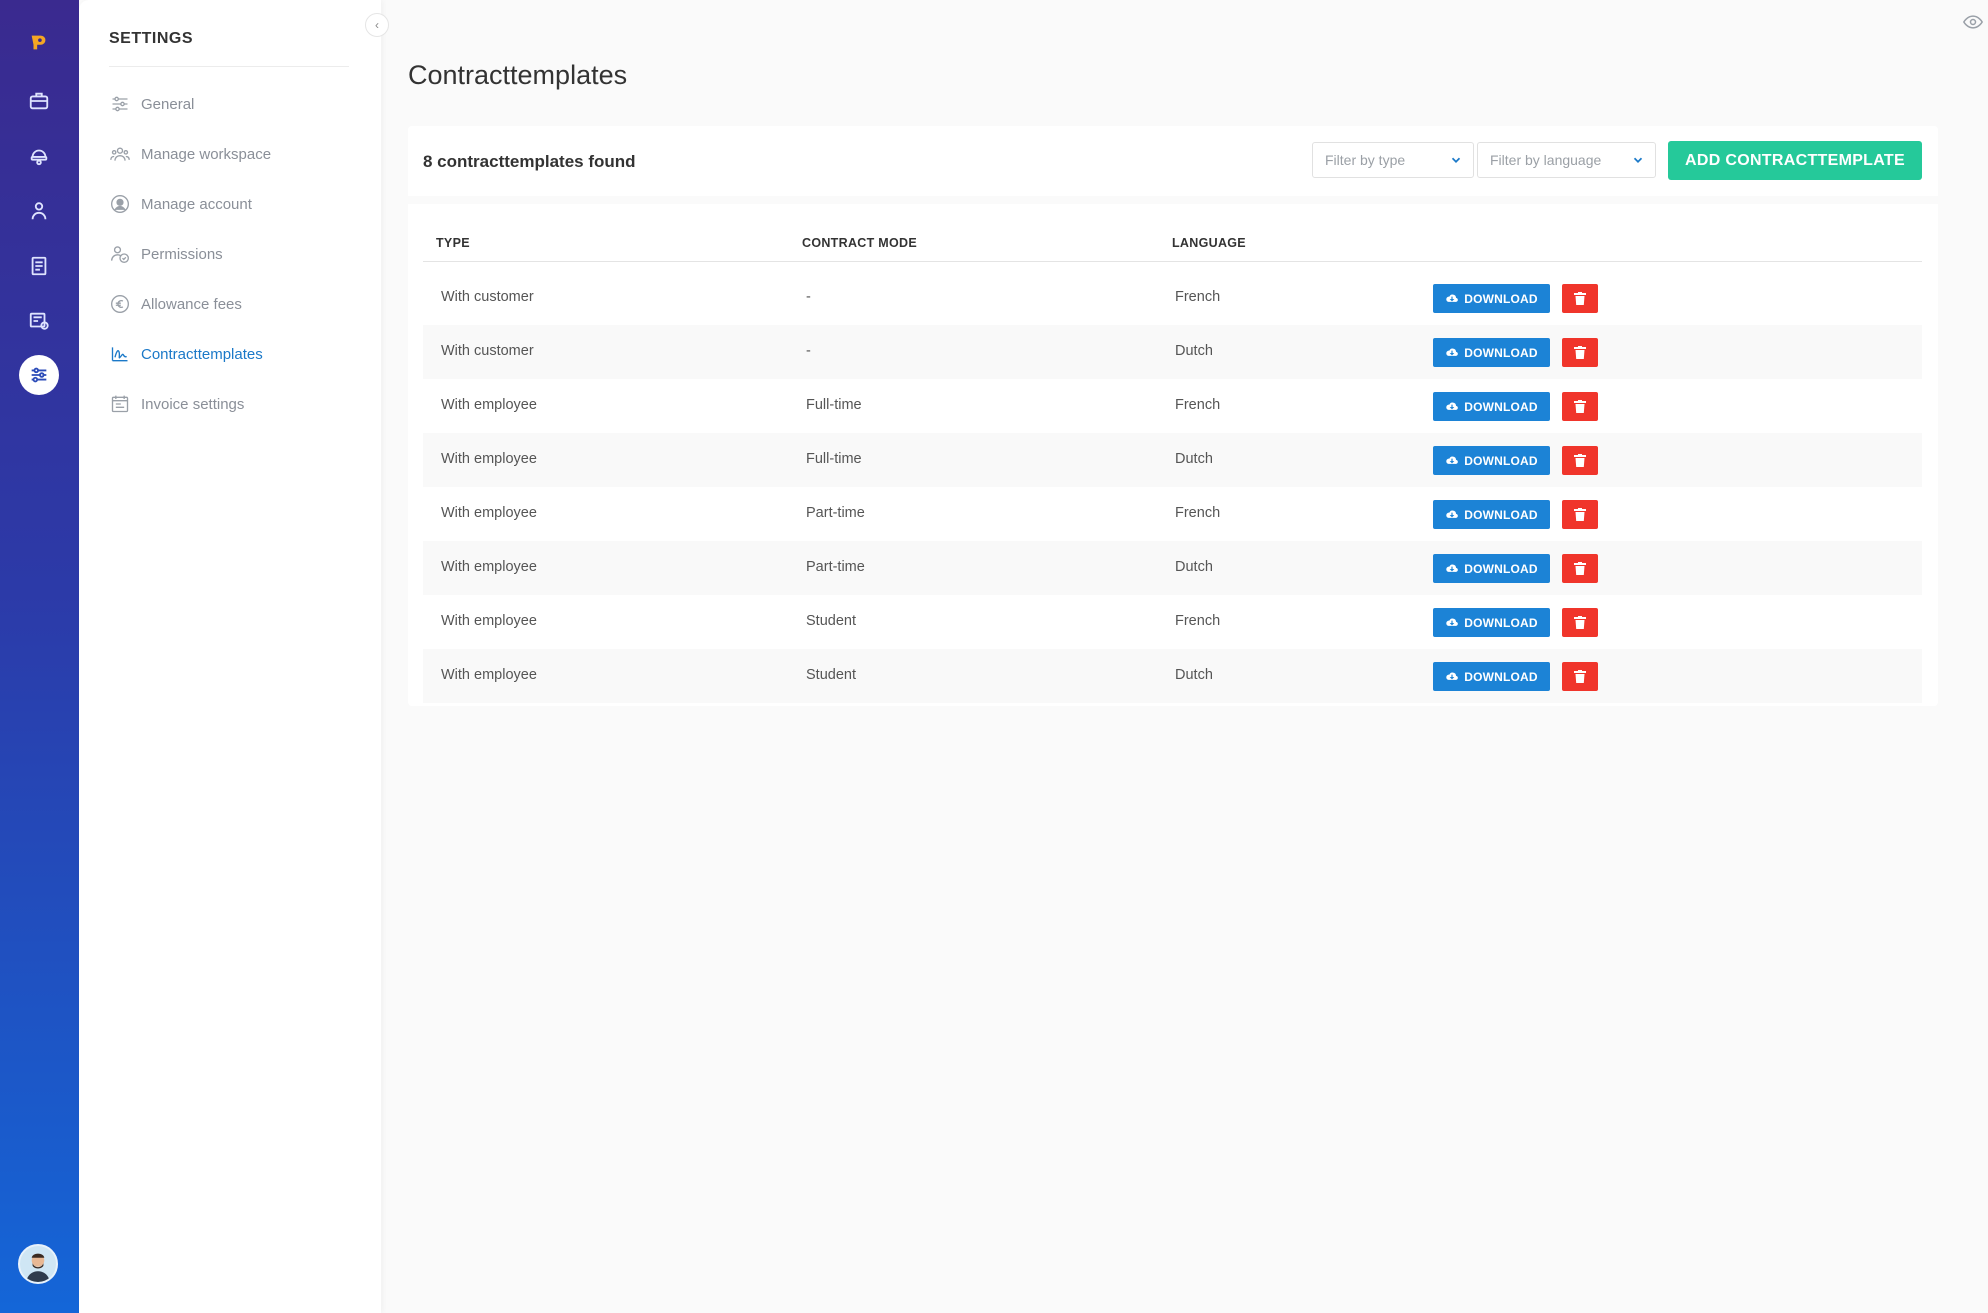 The height and width of the screenshot is (1313, 1988). I want to click on card-header-separator, so click(1173, 200).